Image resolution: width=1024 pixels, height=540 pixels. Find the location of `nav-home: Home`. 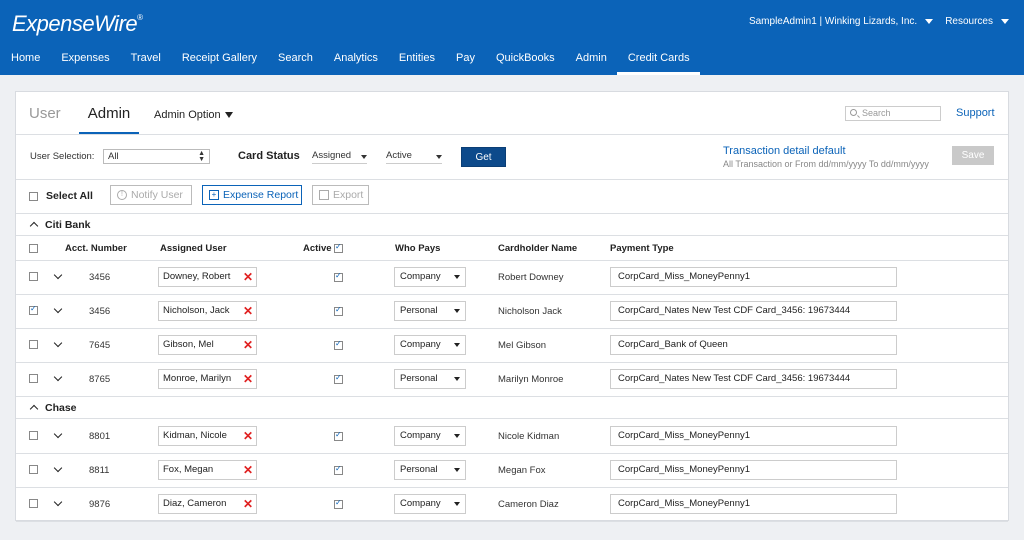

nav-home: Home is located at coordinates (25, 59).